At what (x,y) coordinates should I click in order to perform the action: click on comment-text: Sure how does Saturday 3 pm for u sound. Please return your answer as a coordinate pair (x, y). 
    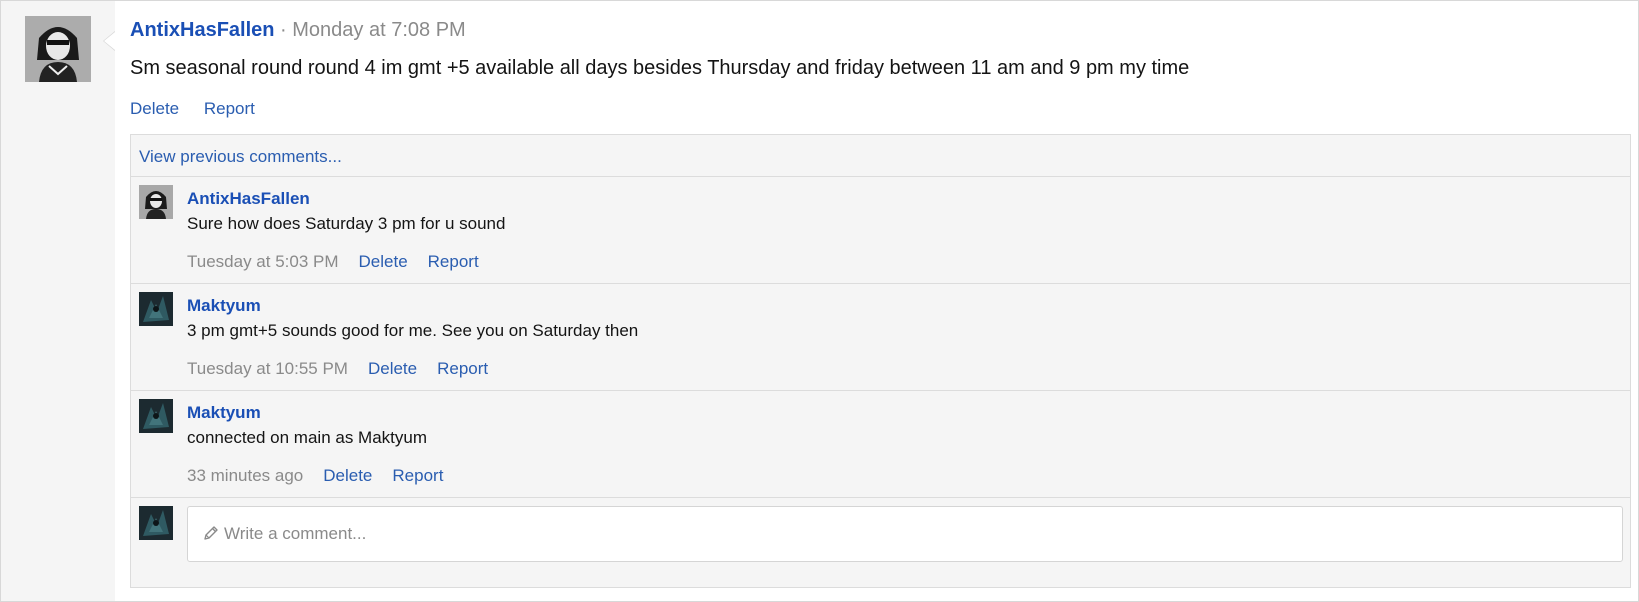
    Looking at the image, I should click on (346, 223).